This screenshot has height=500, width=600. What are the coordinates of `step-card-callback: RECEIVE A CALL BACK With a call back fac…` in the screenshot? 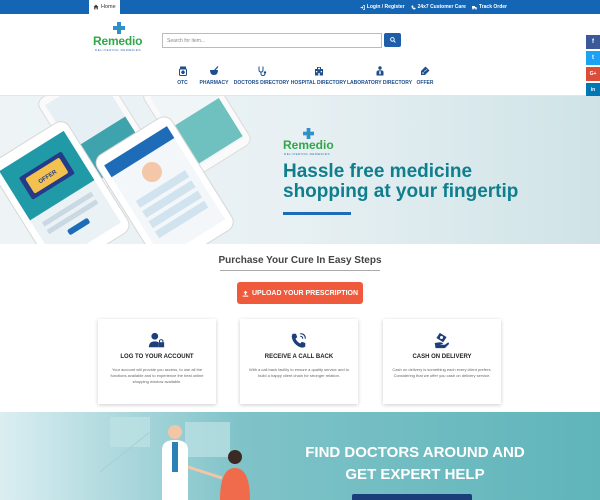 It's located at (299, 361).